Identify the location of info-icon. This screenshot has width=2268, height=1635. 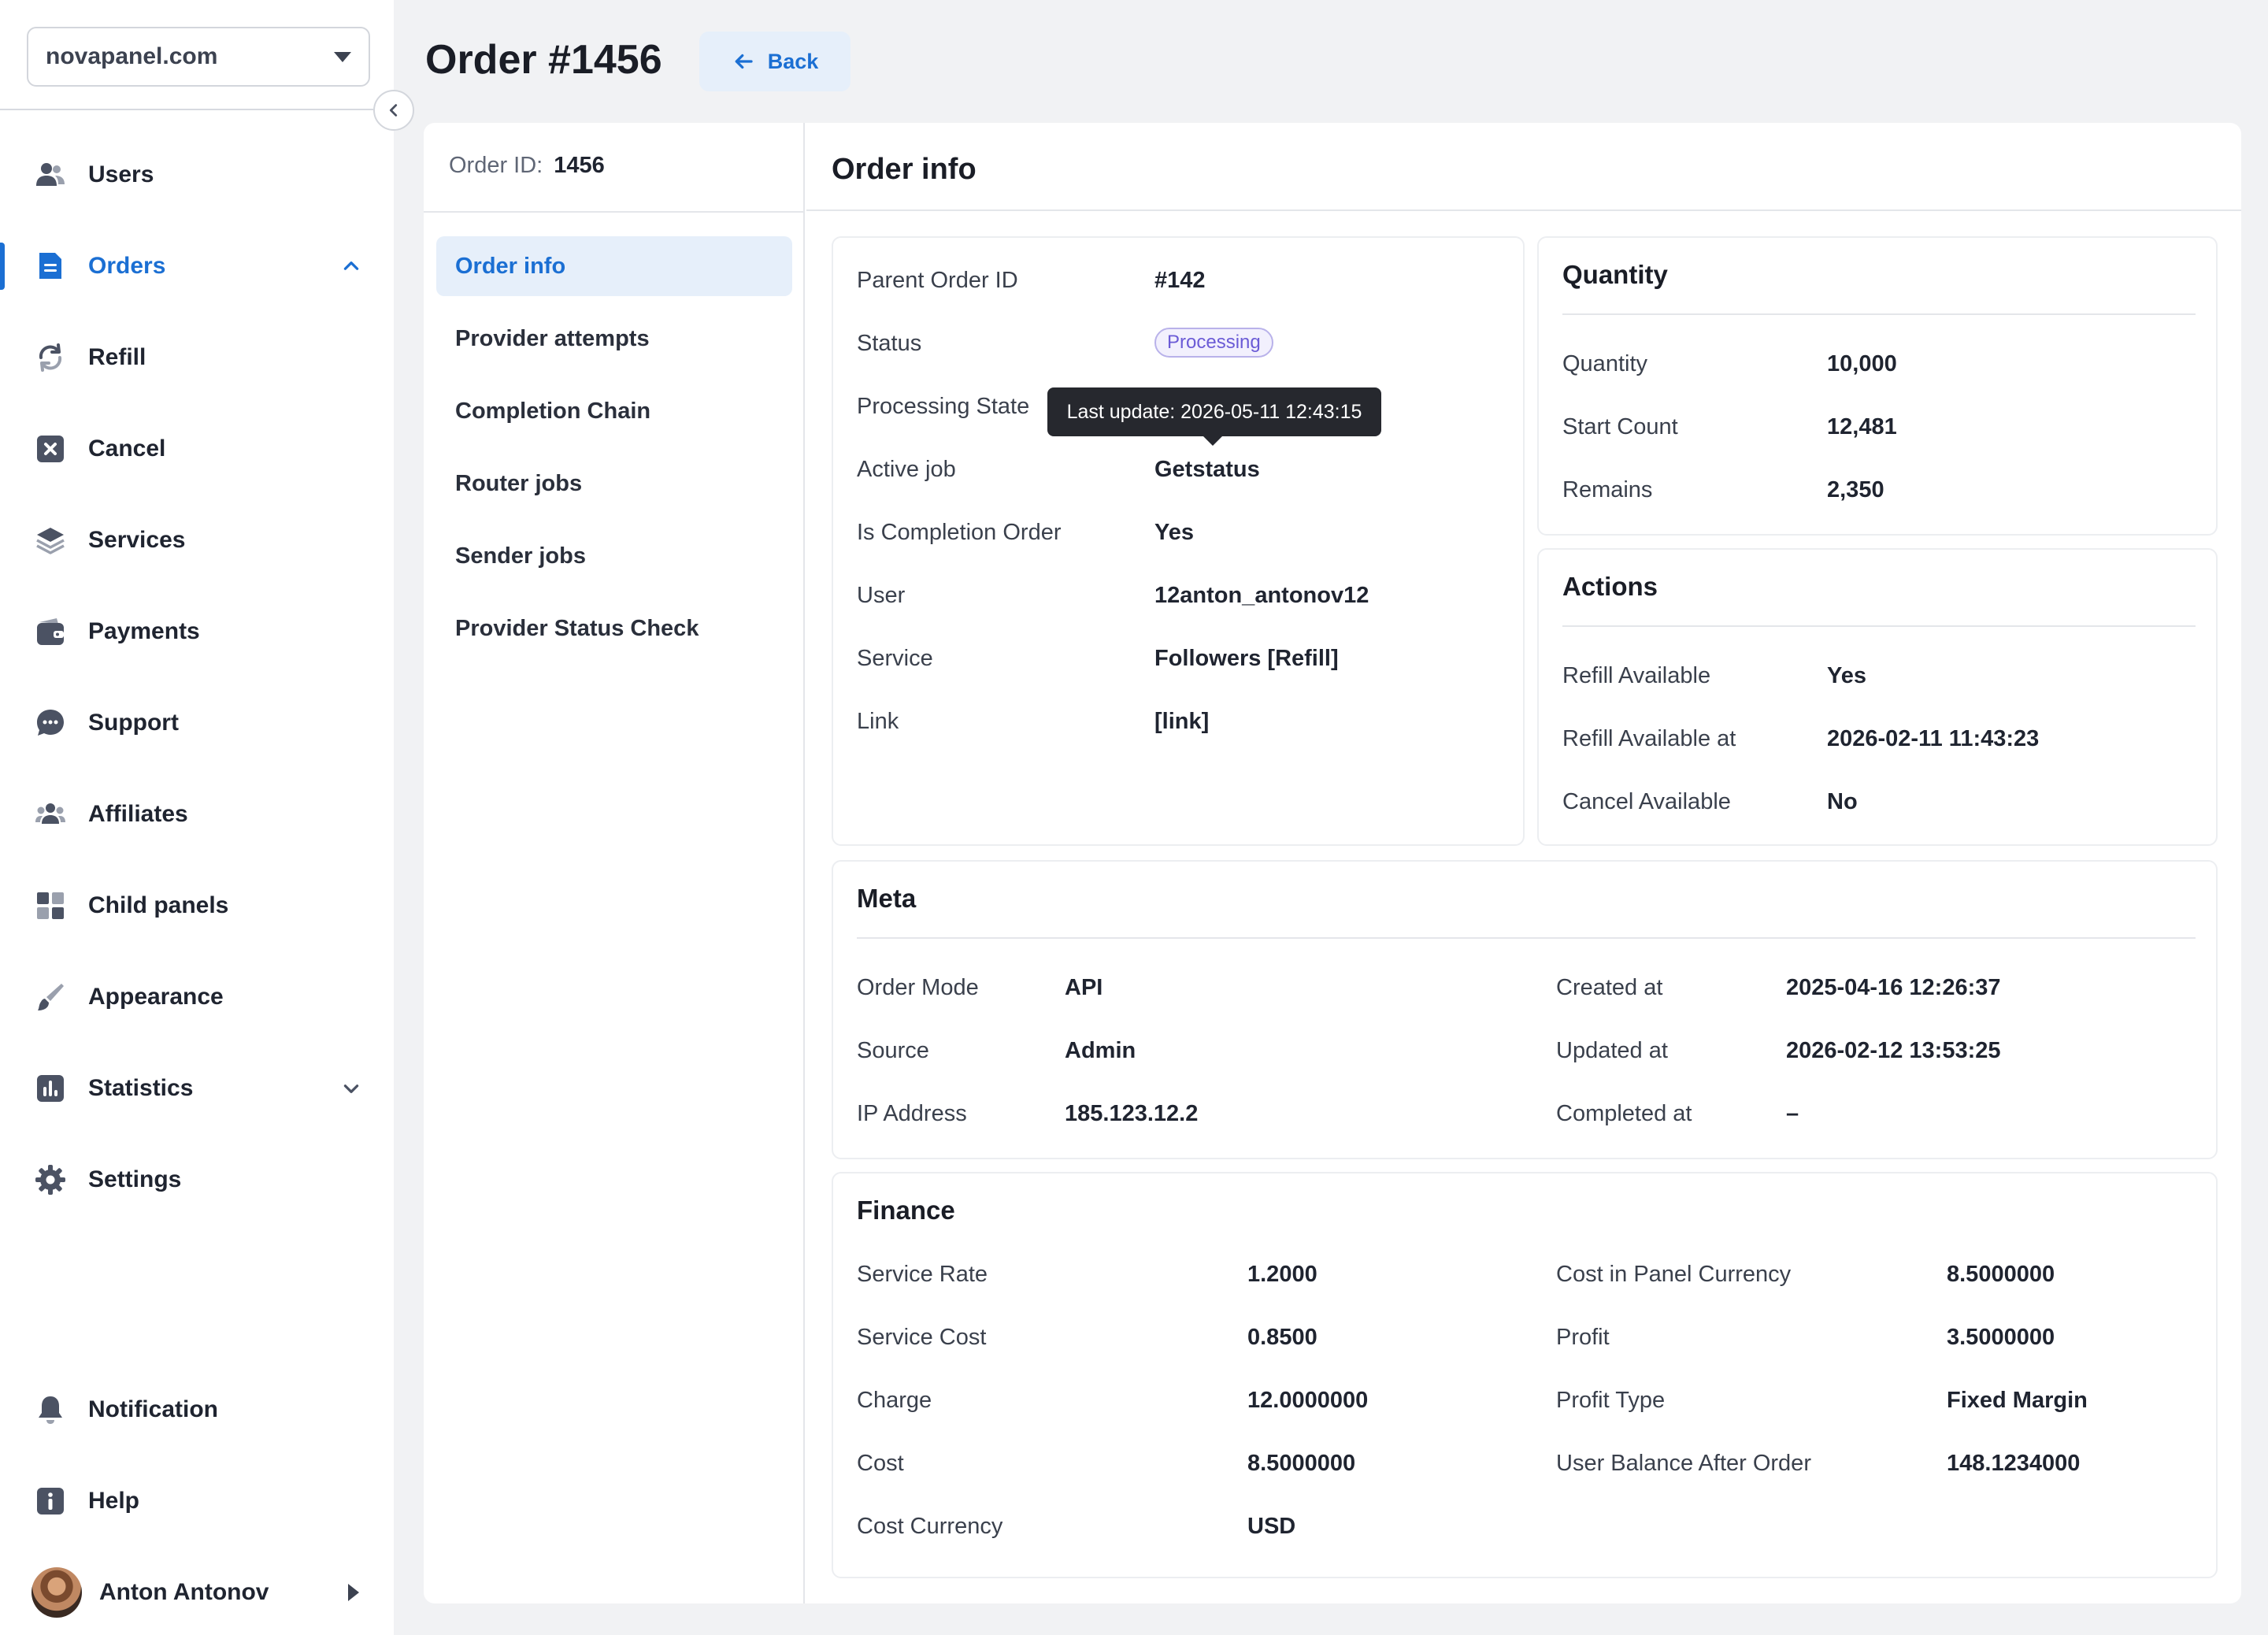
(50, 1501).